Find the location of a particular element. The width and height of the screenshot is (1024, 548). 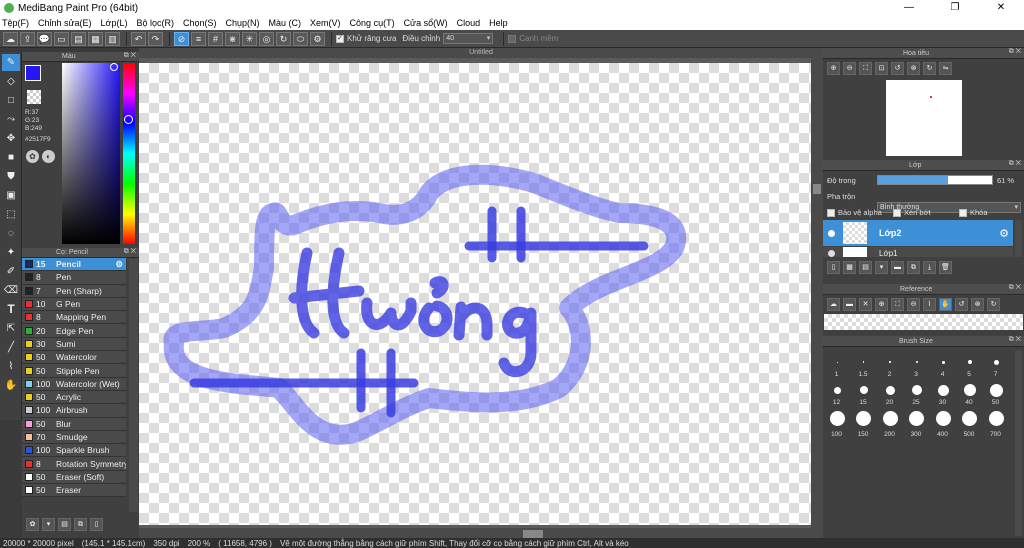

brush-size-option: 5 is located at coordinates (970, 364).